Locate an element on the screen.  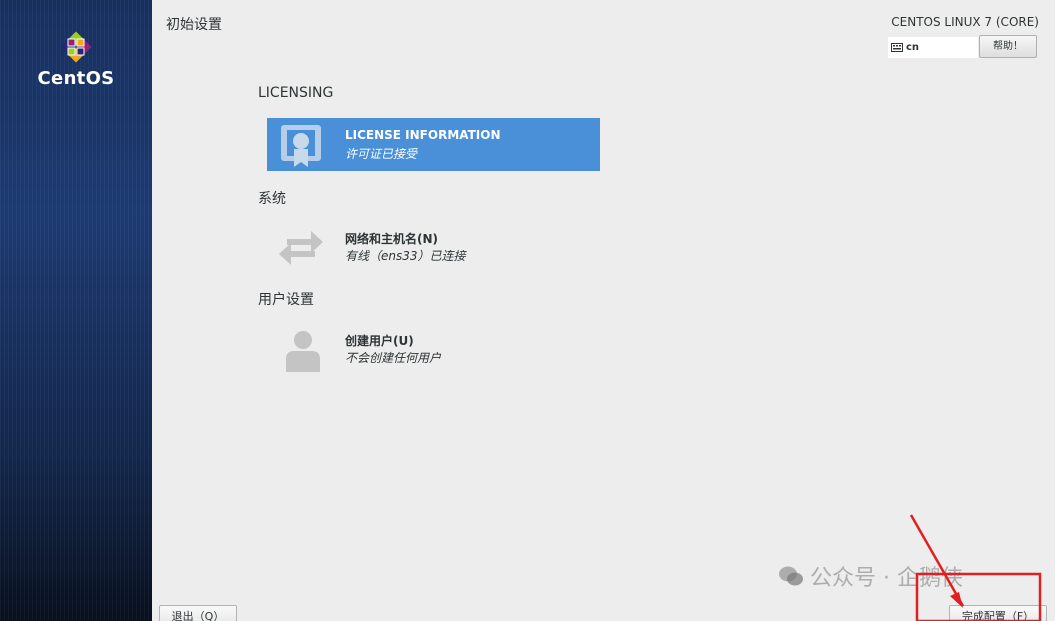
brand-name: CentOS is located at coordinates (76, 78).